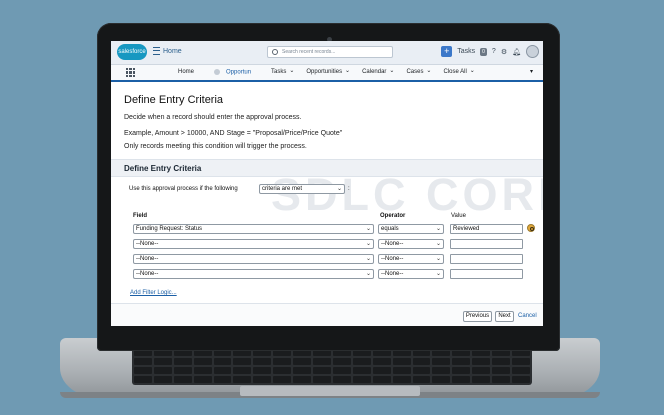  Describe the element at coordinates (330, 391) in the screenshot. I see `laptop-trackpad` at that location.